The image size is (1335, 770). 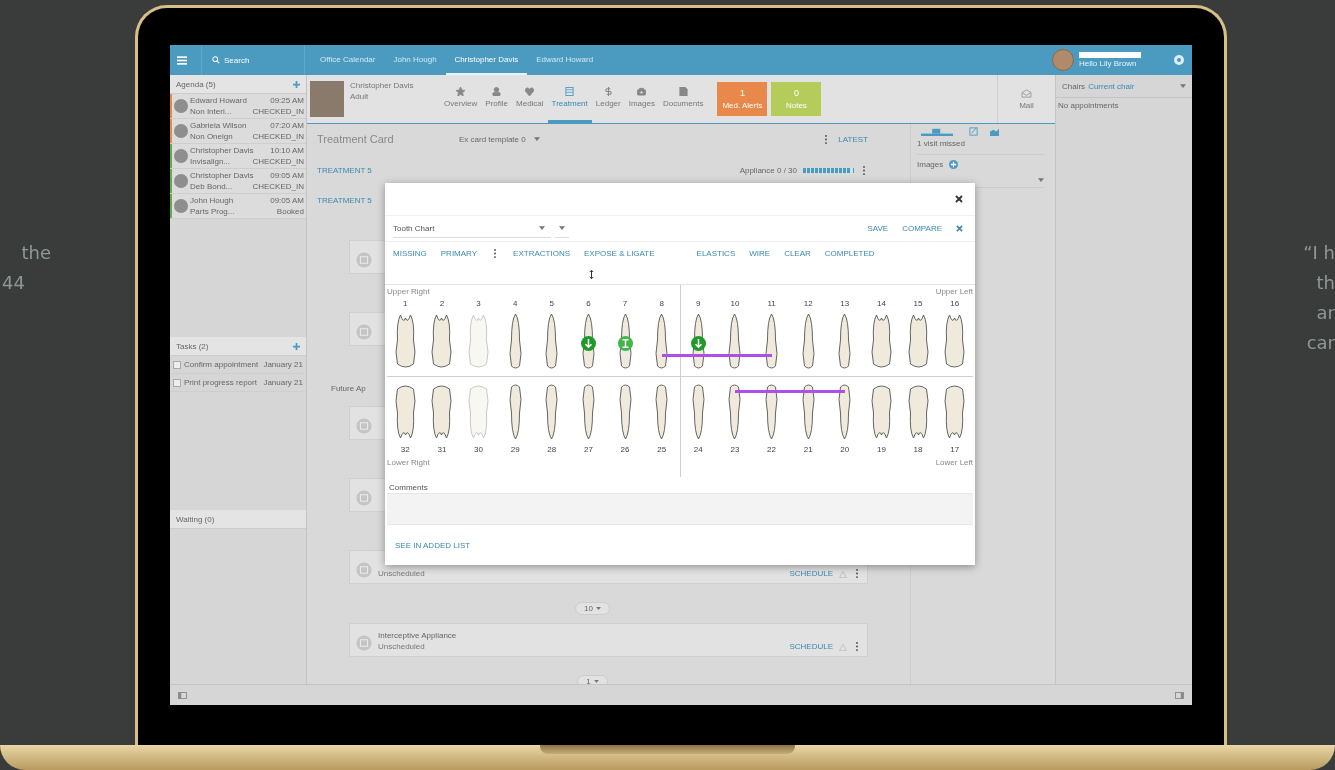 What do you see at coordinates (530, 99) in the screenshot?
I see `record-tab: Medical` at bounding box center [530, 99].